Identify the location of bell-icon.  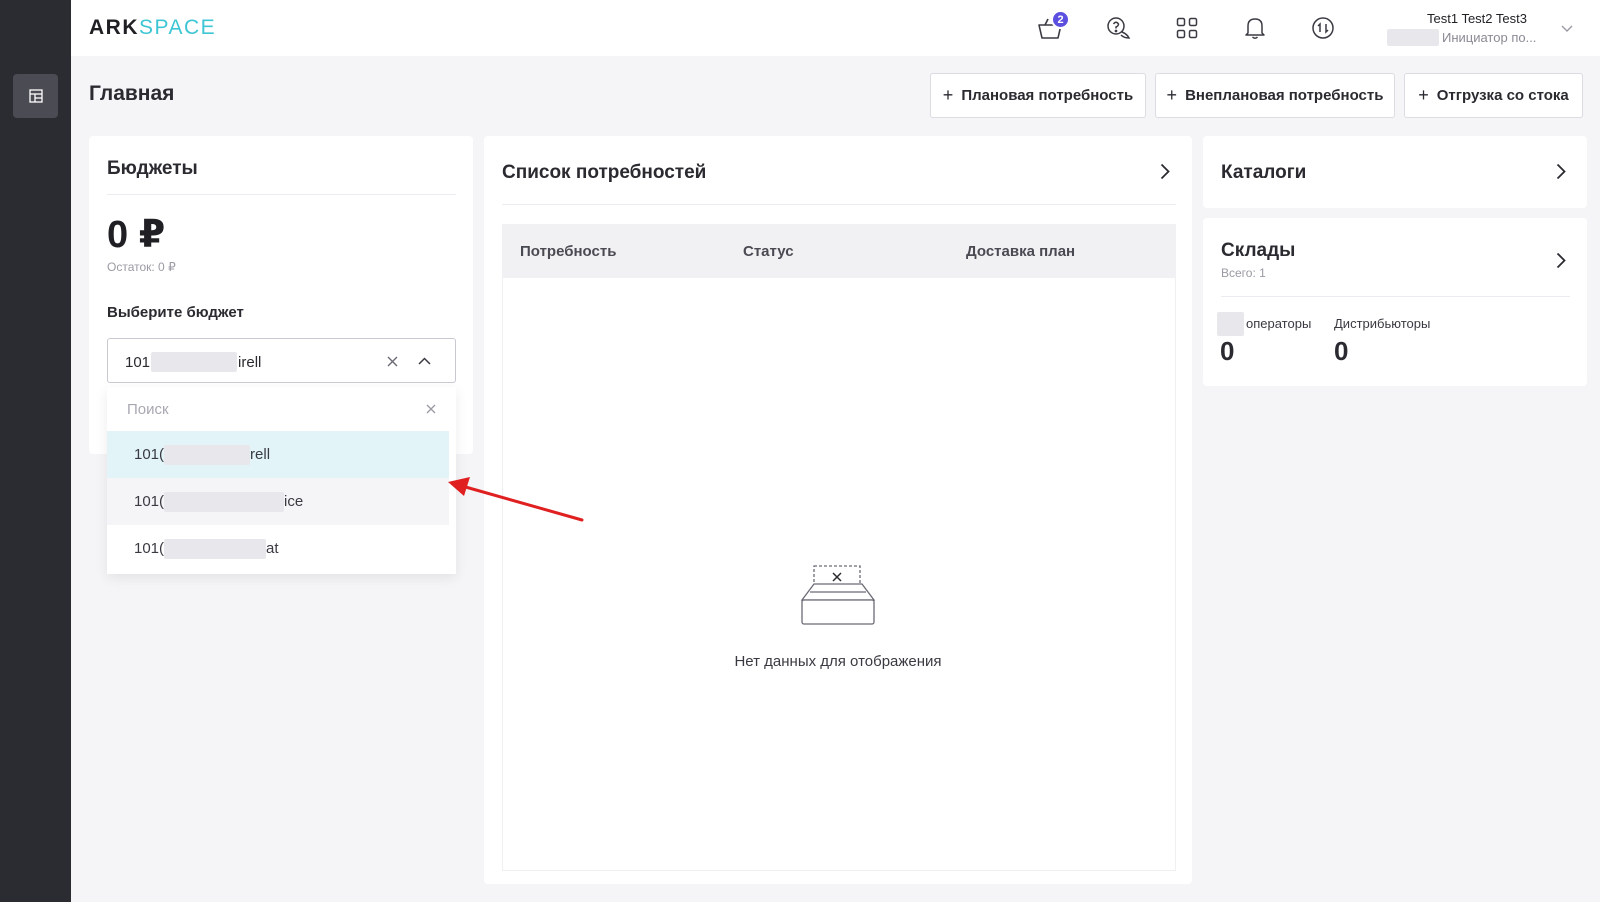
(1255, 28).